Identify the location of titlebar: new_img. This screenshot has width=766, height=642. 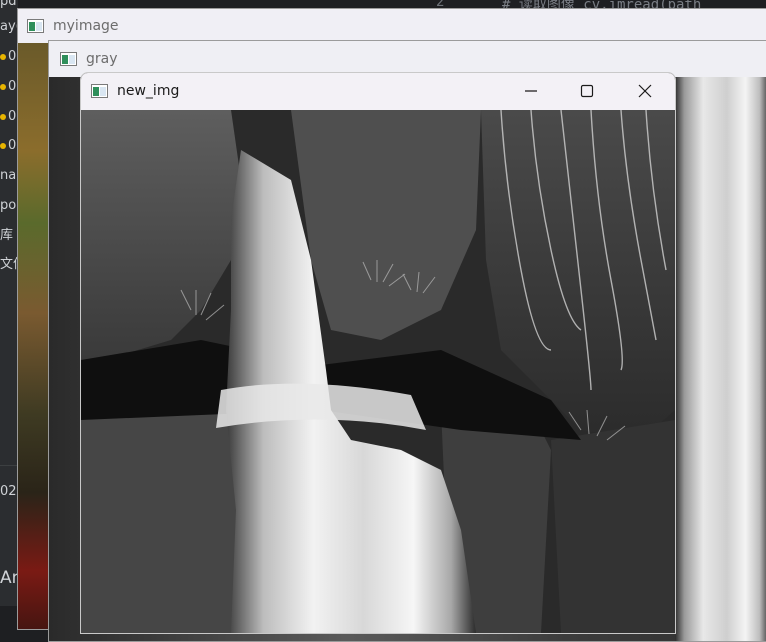
(378, 91).